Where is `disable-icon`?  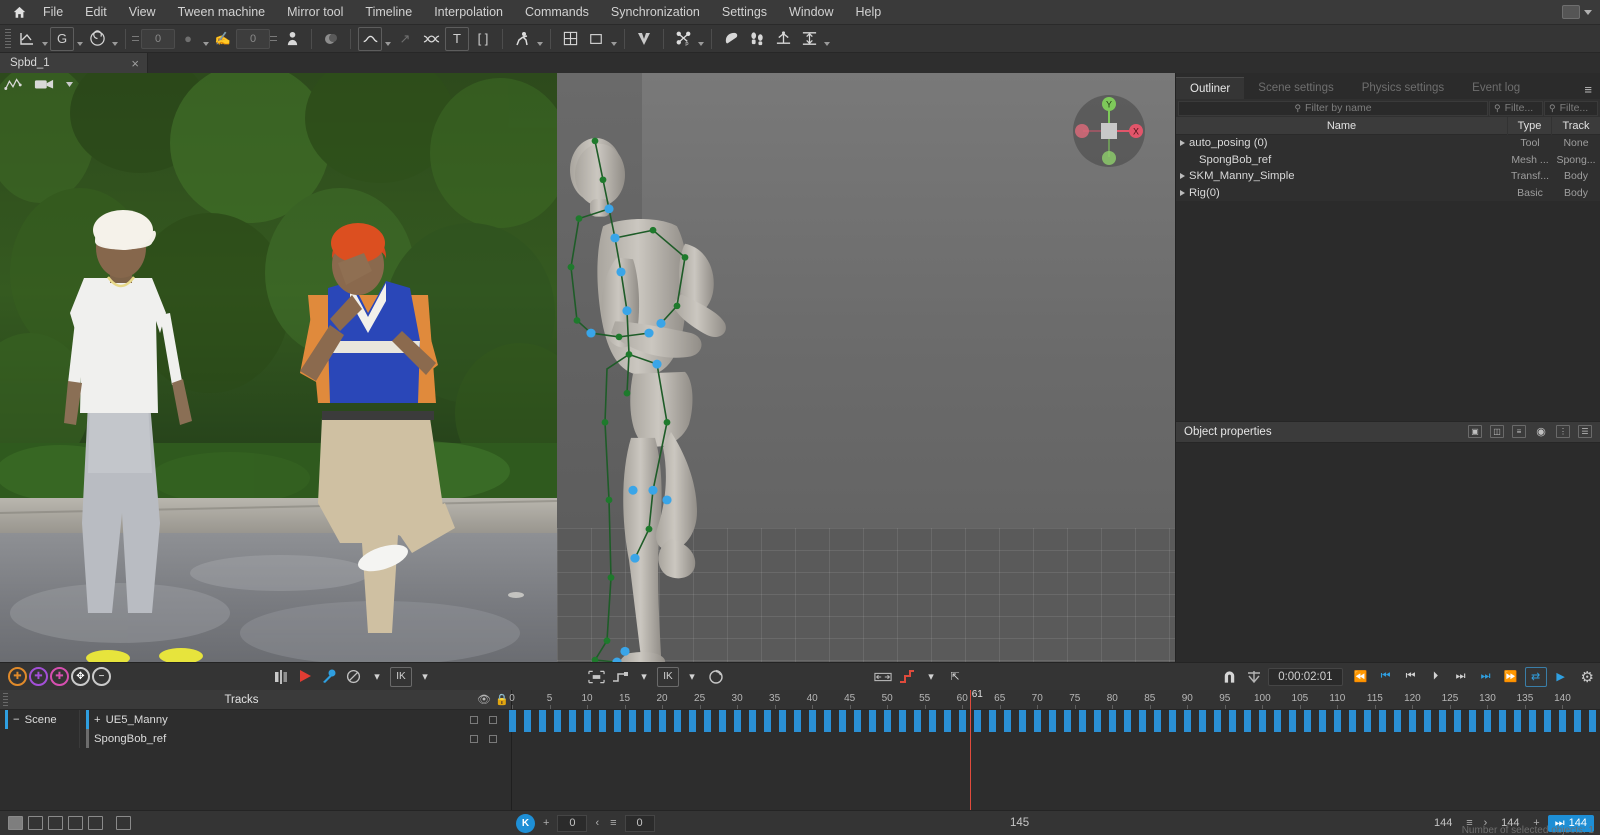 disable-icon is located at coordinates (353, 677).